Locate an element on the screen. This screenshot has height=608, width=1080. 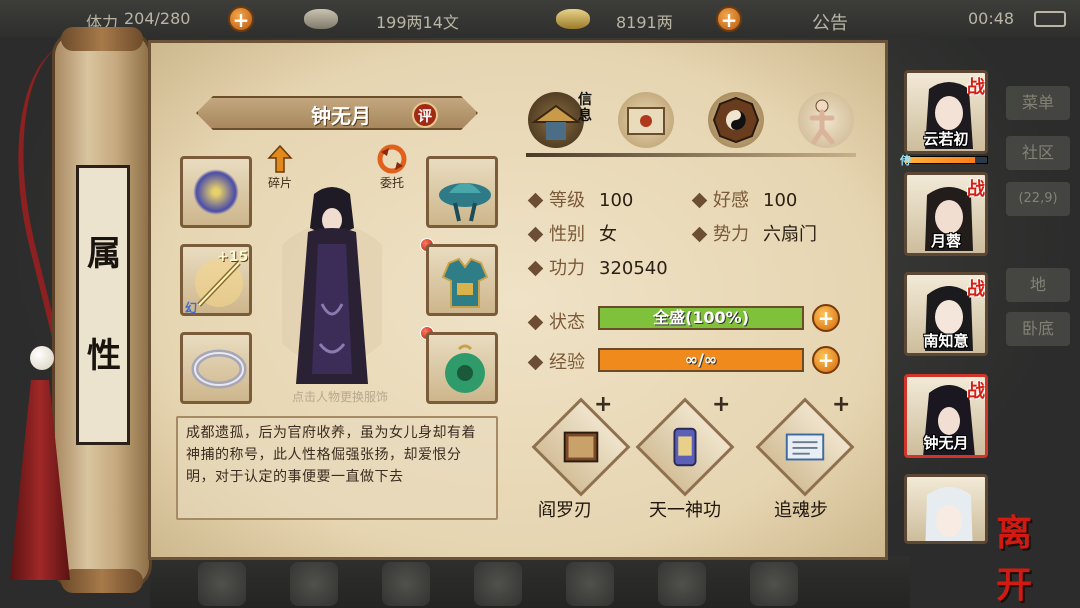
tassel-bead is located at coordinates (42, 358).